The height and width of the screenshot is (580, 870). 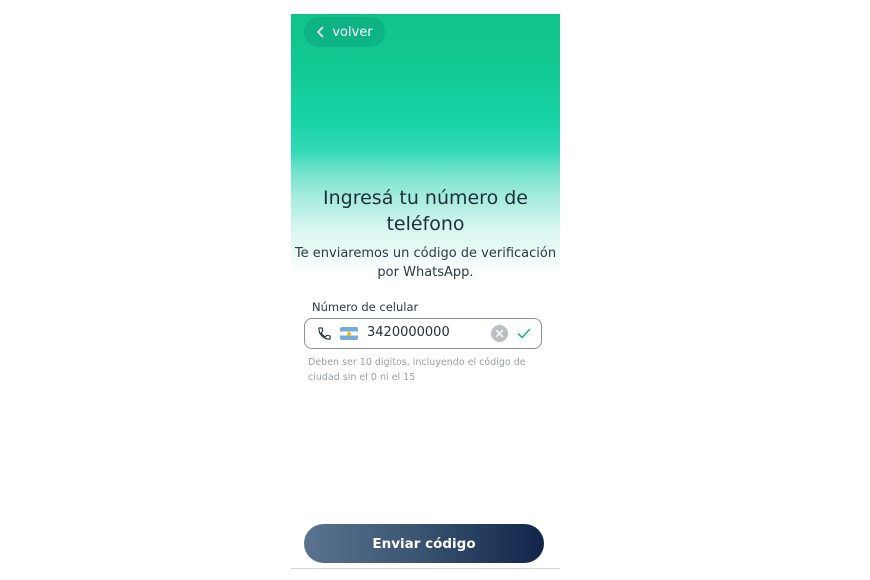 I want to click on send-code-button-label: Enviar código, so click(x=424, y=543).